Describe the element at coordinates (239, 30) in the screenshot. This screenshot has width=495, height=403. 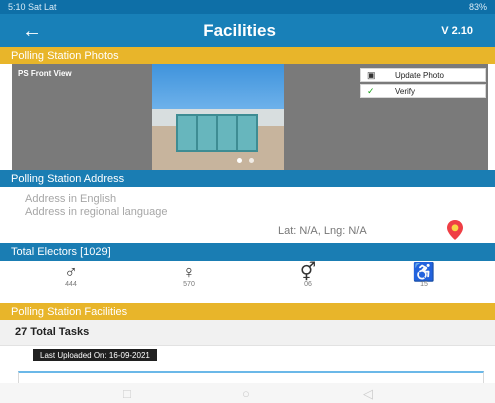
I see `page-title: Facilities` at that location.